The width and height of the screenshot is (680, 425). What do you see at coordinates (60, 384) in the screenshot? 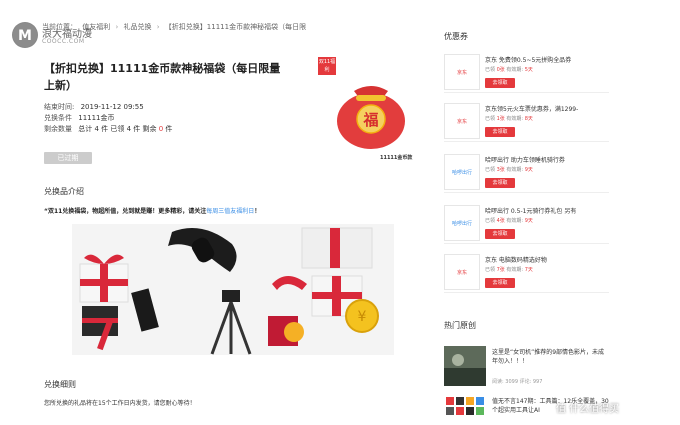
I see `rules-heading: 兑换细则` at bounding box center [60, 384].